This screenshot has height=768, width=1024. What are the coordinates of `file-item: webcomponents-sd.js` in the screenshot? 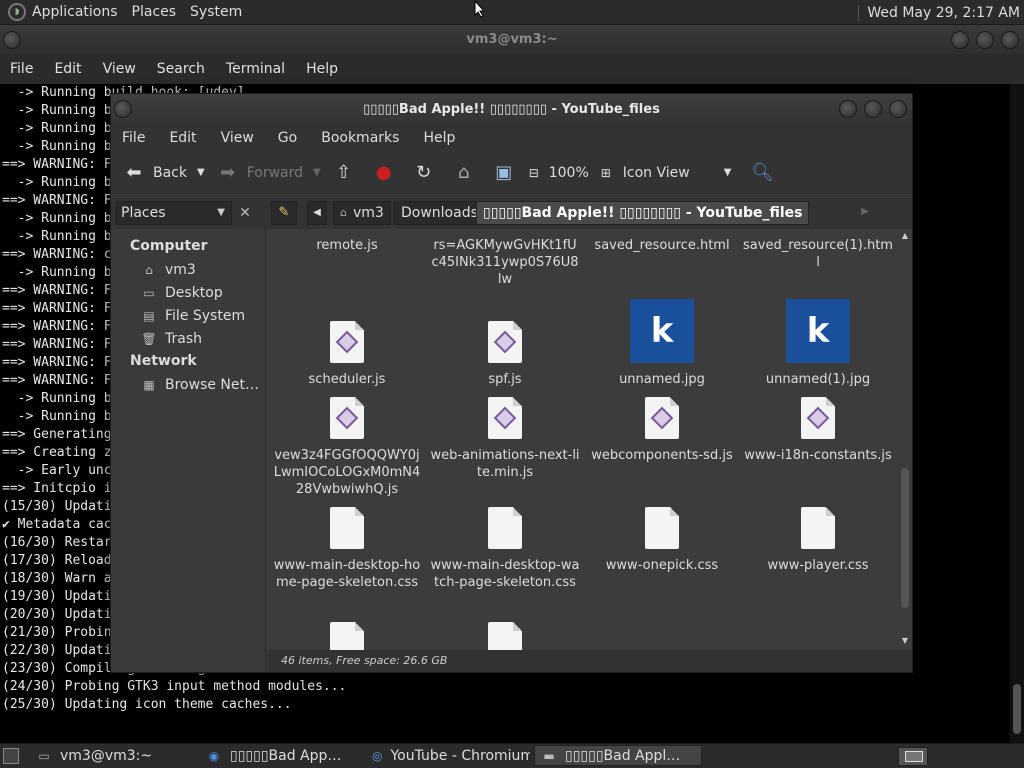 It's located at (662, 419).